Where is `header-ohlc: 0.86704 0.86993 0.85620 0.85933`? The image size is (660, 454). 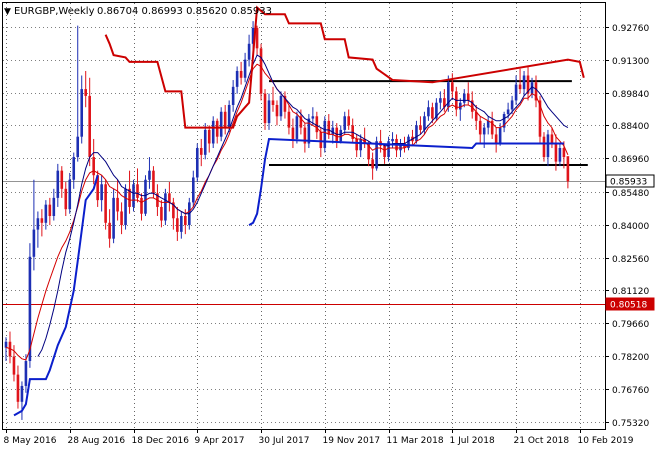
header-ohlc: 0.86704 0.86993 0.85620 0.85933 is located at coordinates (184, 11).